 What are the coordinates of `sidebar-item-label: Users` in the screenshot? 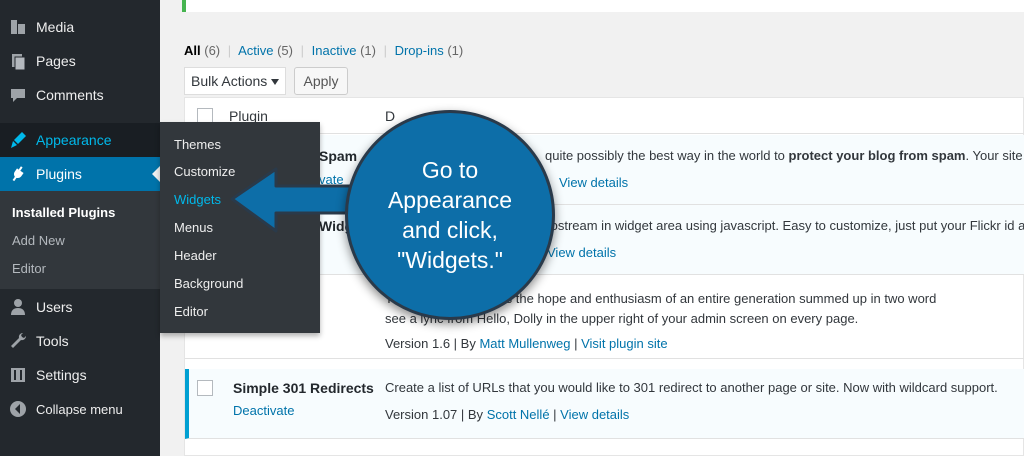 It's located at (54, 307).